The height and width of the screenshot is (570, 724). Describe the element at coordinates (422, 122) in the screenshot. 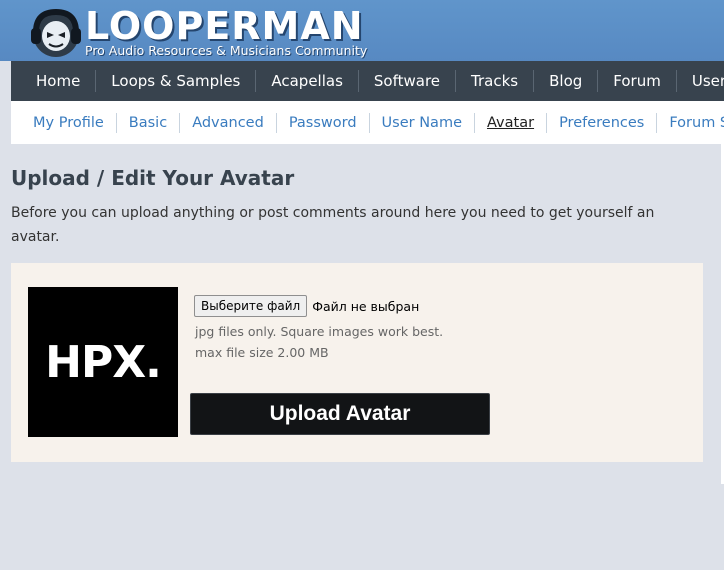

I see `subnav-item-user-name: User Name` at that location.